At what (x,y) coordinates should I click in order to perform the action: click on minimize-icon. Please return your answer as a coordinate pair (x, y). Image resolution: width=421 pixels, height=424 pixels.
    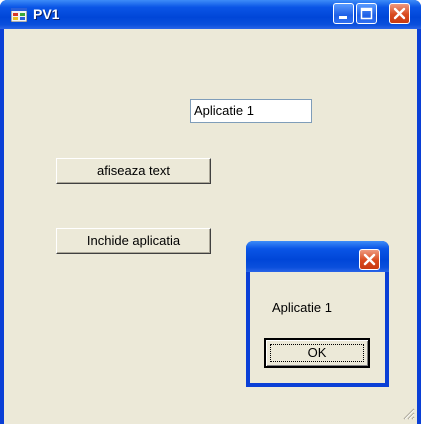
    Looking at the image, I should click on (343, 17).